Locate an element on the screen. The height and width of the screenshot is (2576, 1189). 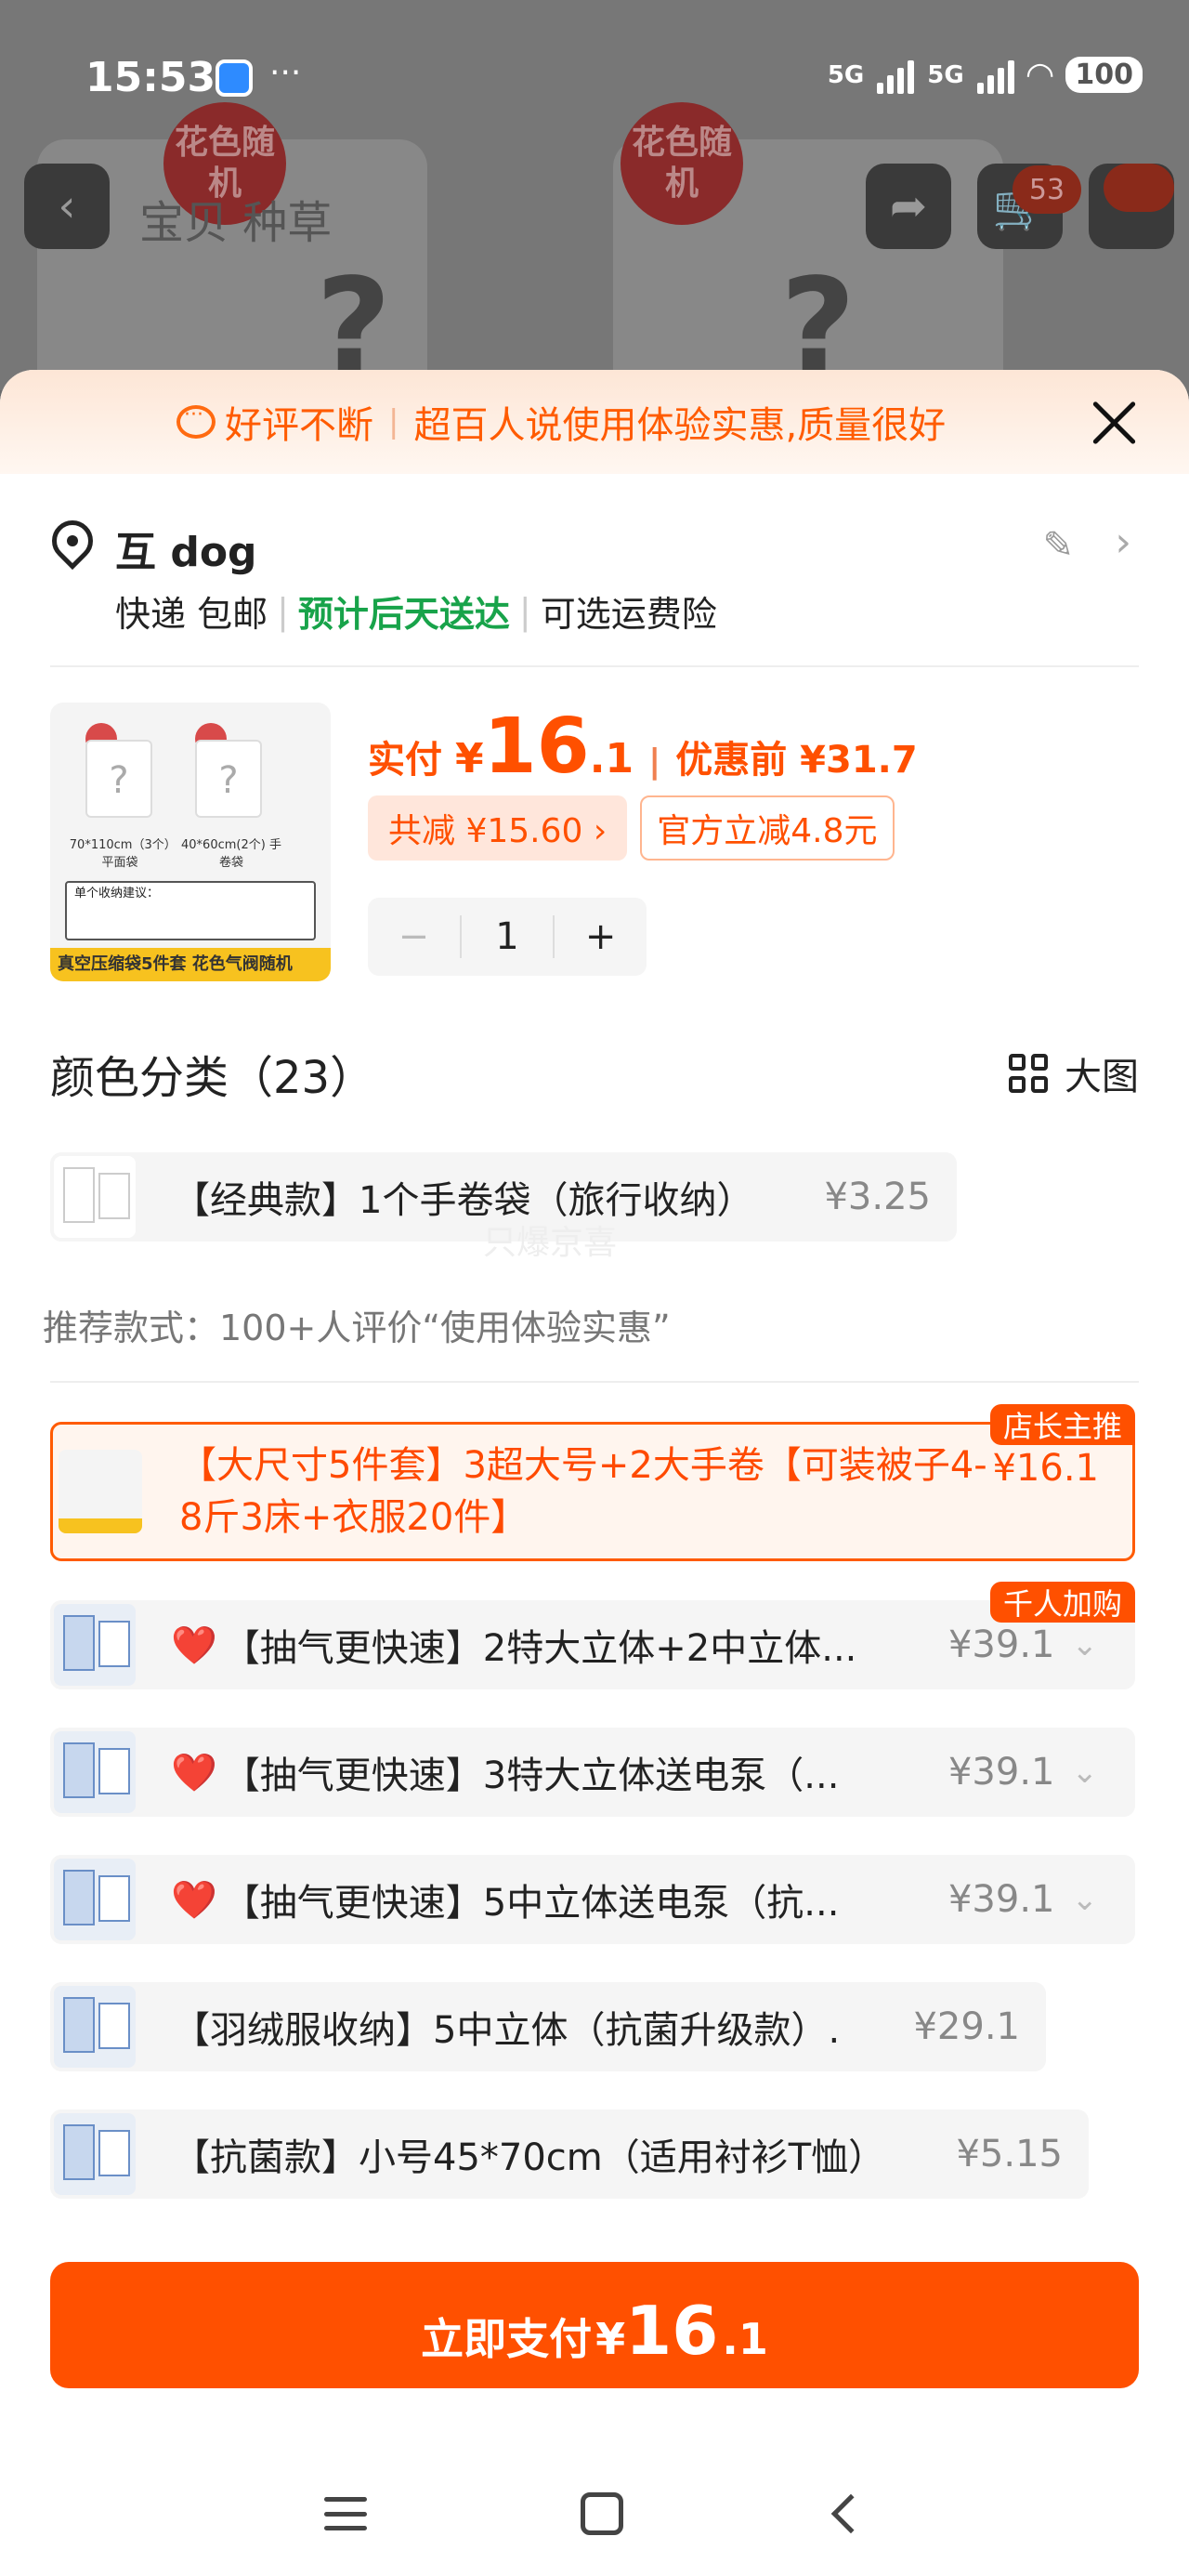
wifi-icon: ◠ is located at coordinates (1039, 75).